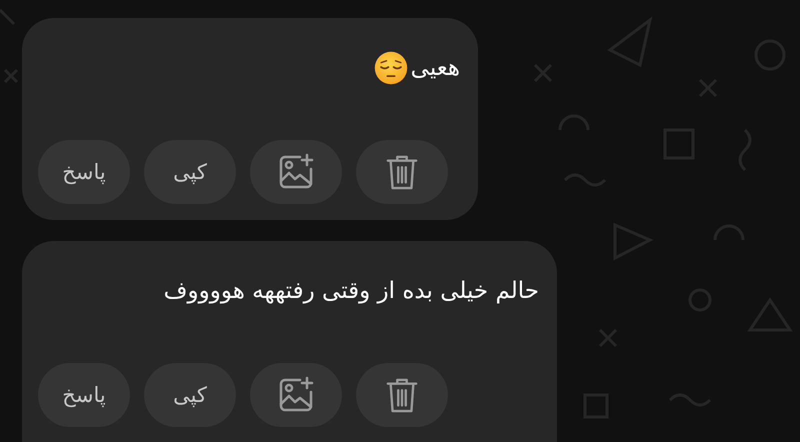 The width and height of the screenshot is (800, 442). What do you see at coordinates (351, 291) in the screenshot?
I see `message-text: حالم خیلی بده از وقتی رفتههه هووووف` at bounding box center [351, 291].